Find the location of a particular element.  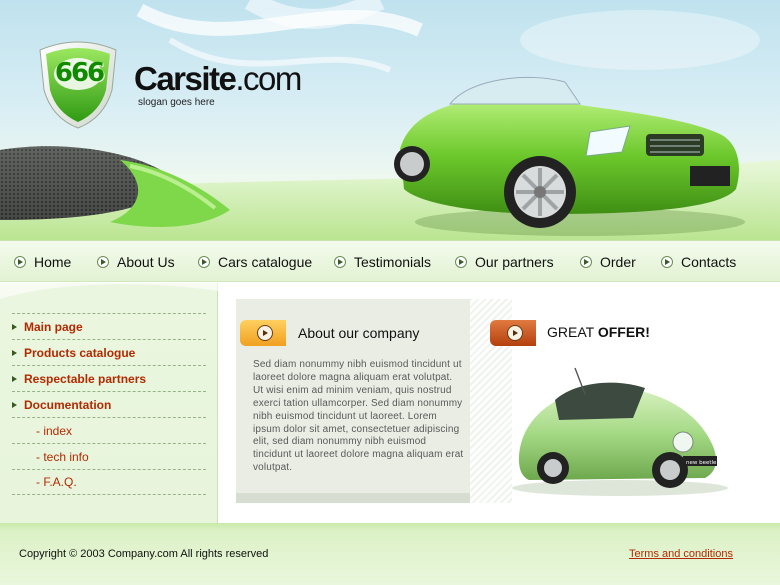

sidebar-item-label: Products catalogue is located at coordinates (80, 352).